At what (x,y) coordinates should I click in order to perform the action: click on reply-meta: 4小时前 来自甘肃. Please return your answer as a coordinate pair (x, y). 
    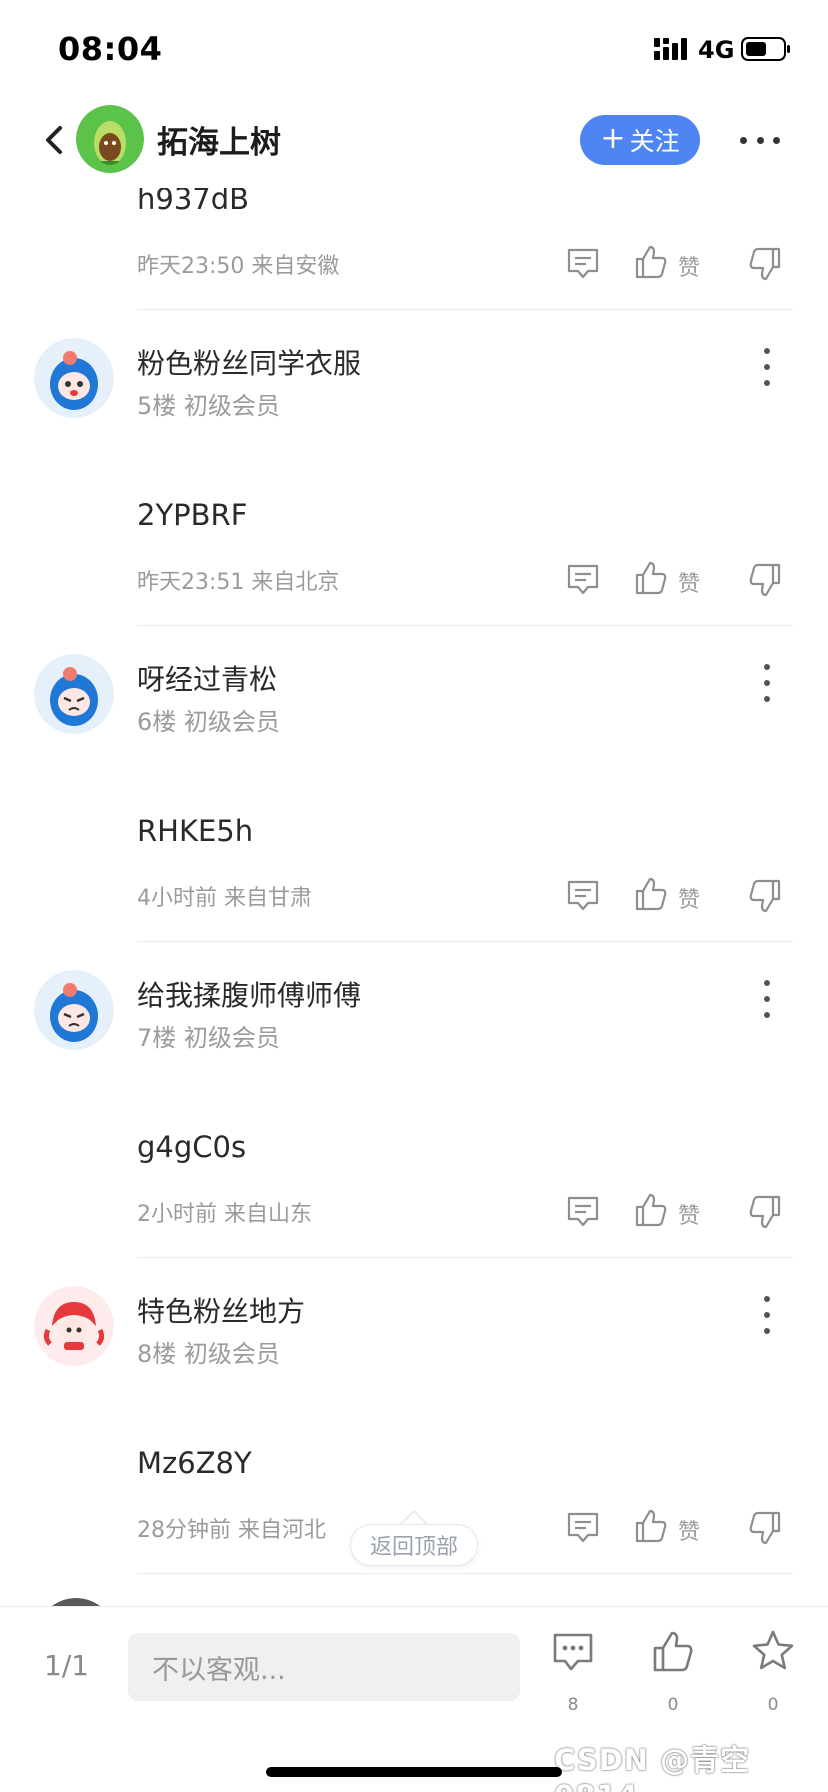
    Looking at the image, I should click on (224, 898).